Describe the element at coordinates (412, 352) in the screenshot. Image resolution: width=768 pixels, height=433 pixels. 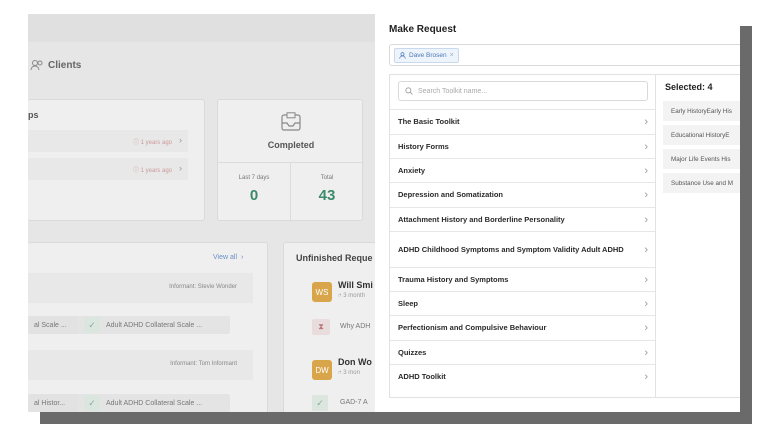
I see `toolkit-item-label: Quizzes` at that location.